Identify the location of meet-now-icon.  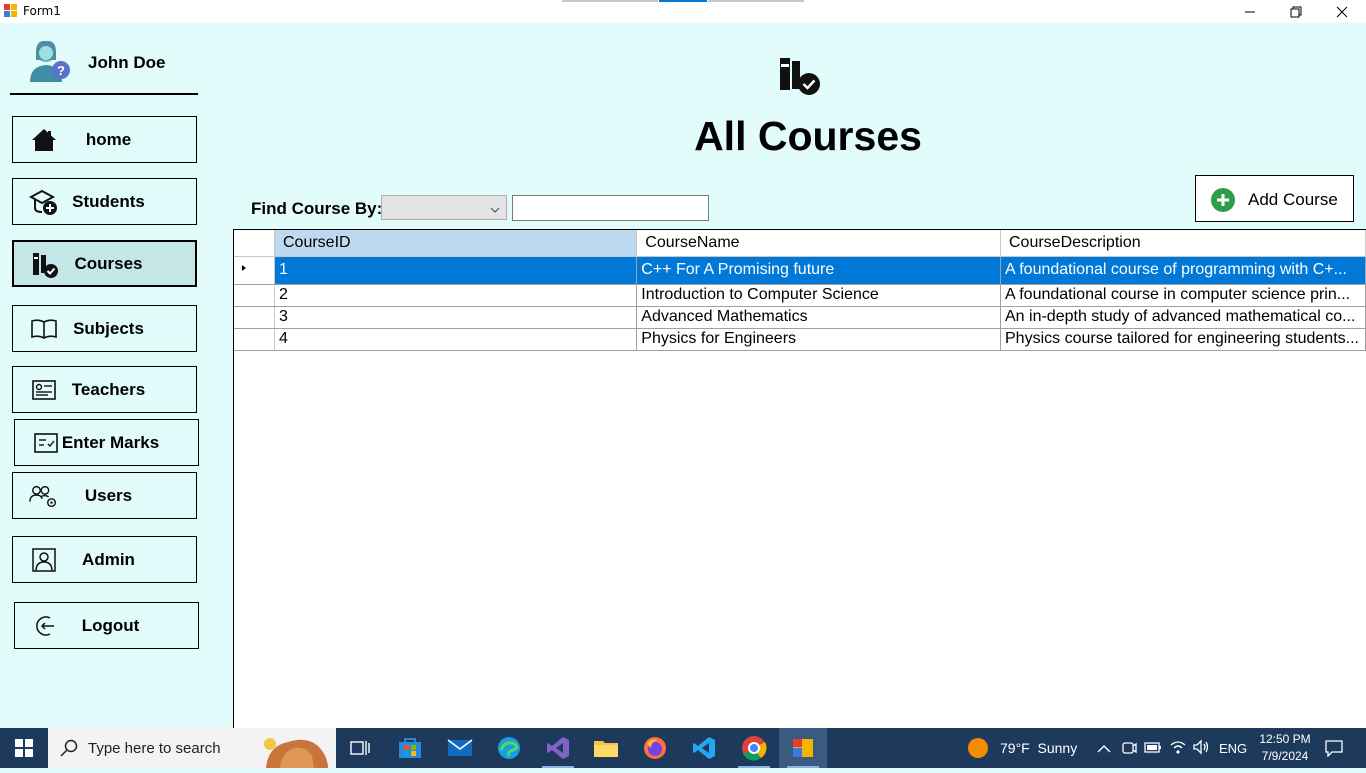
(1129, 750).